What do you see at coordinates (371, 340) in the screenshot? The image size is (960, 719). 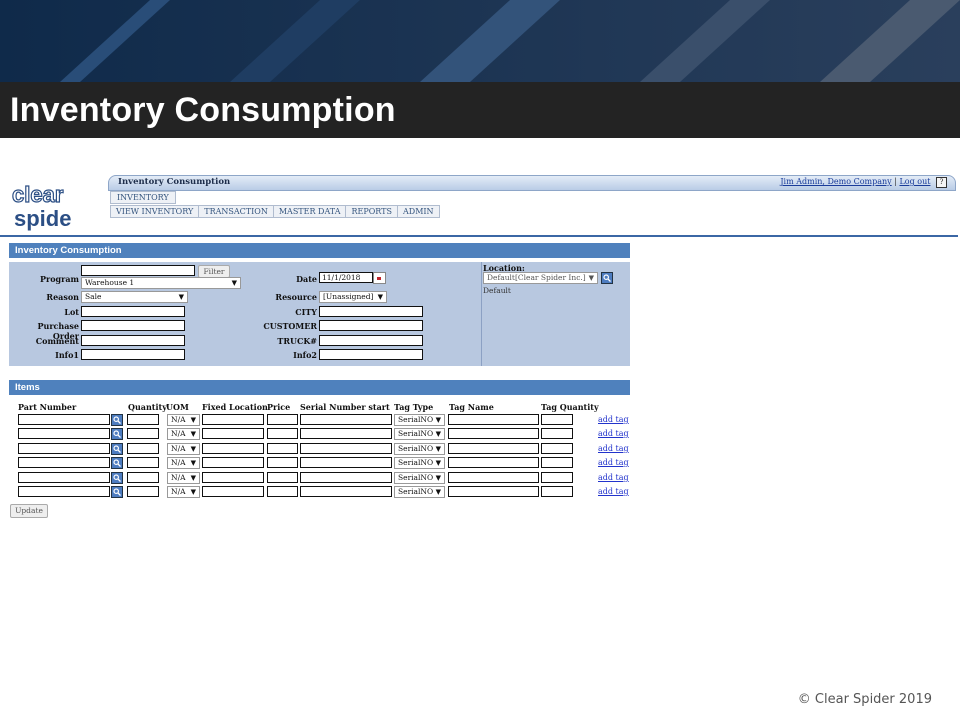 I see `truck-input` at bounding box center [371, 340].